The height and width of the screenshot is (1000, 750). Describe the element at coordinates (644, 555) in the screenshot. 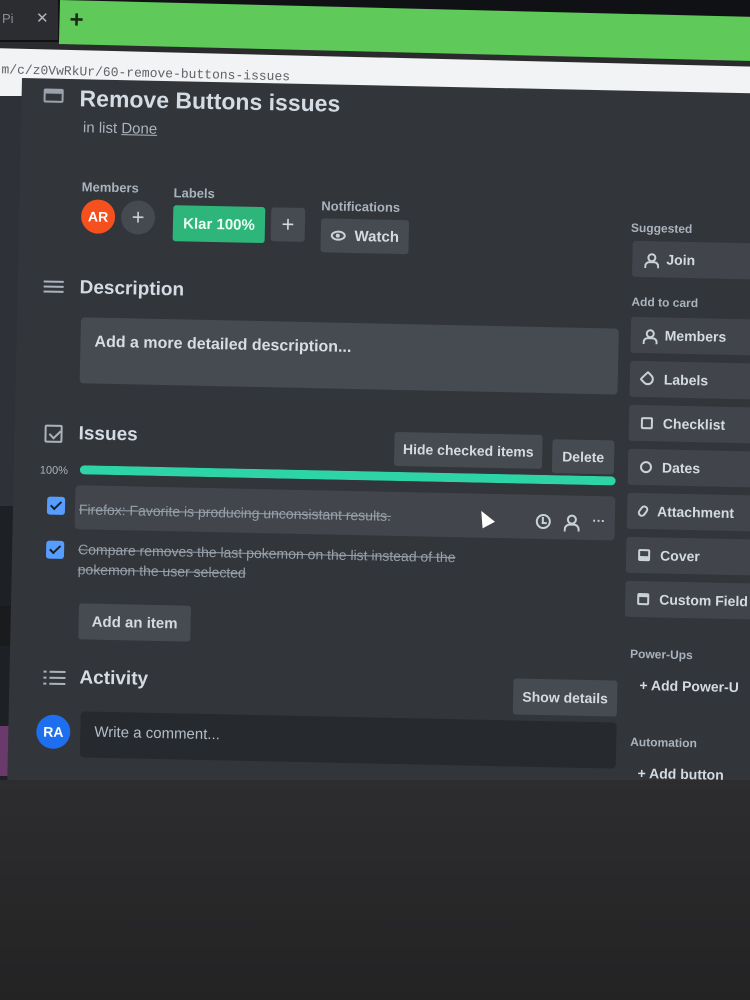

I see `cover-icon` at that location.